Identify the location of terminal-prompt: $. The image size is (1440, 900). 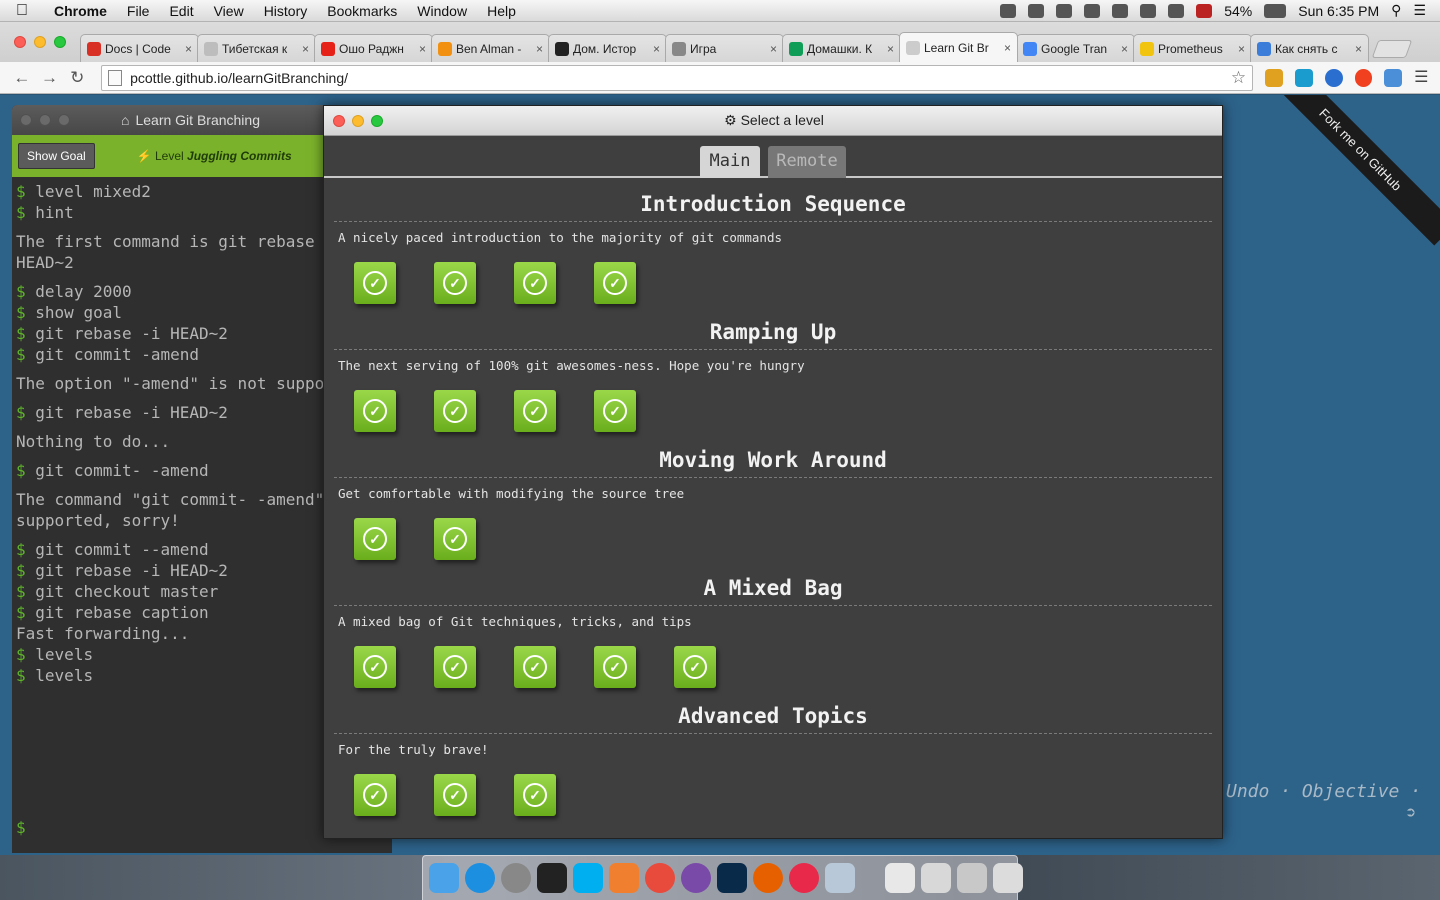
(21, 827).